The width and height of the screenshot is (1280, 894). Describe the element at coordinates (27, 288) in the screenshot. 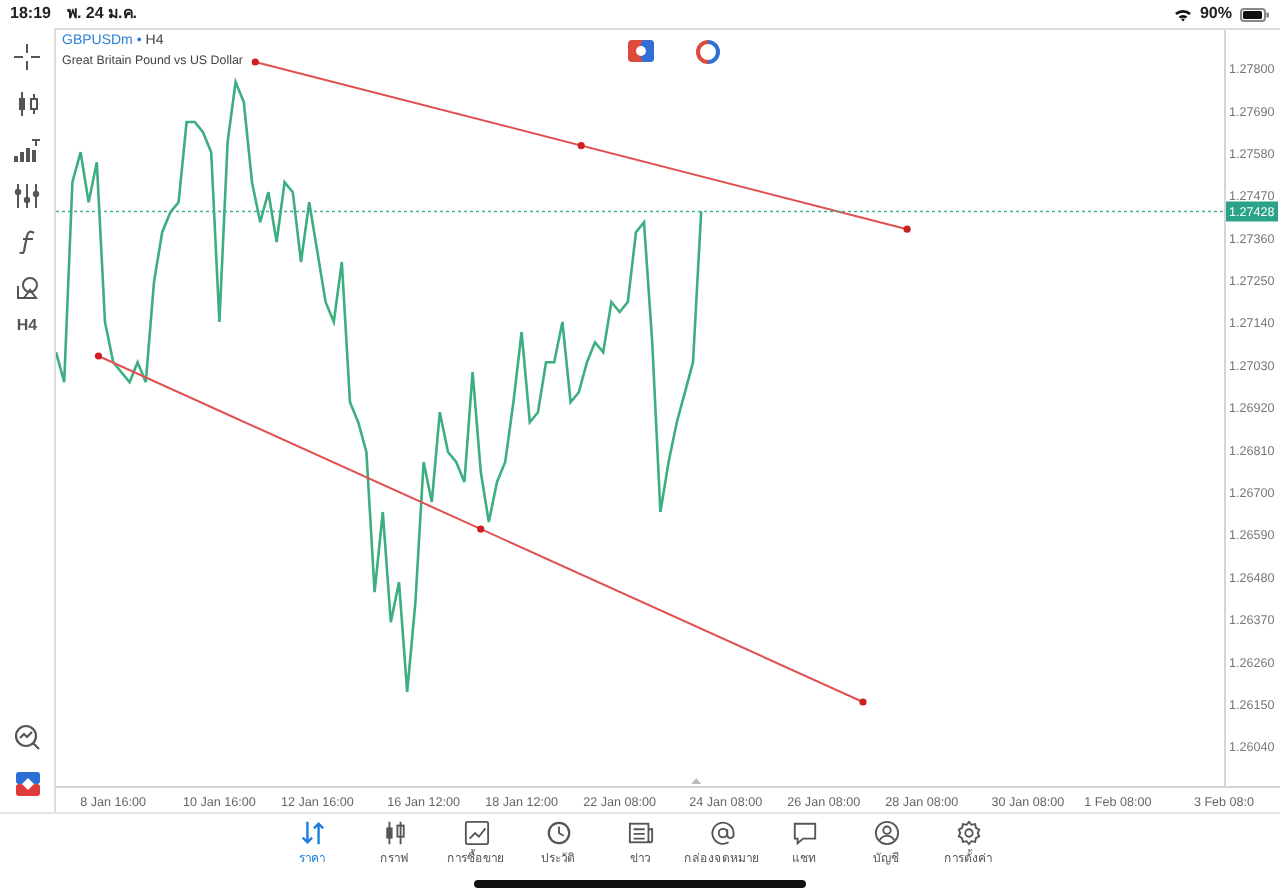

I see `shapes-button` at that location.